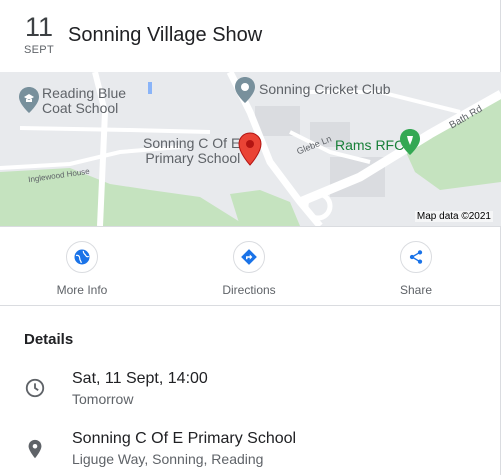 This screenshot has height=475, width=503. I want to click on map-label-cricket-club: Sonning Cricket Club, so click(325, 89).